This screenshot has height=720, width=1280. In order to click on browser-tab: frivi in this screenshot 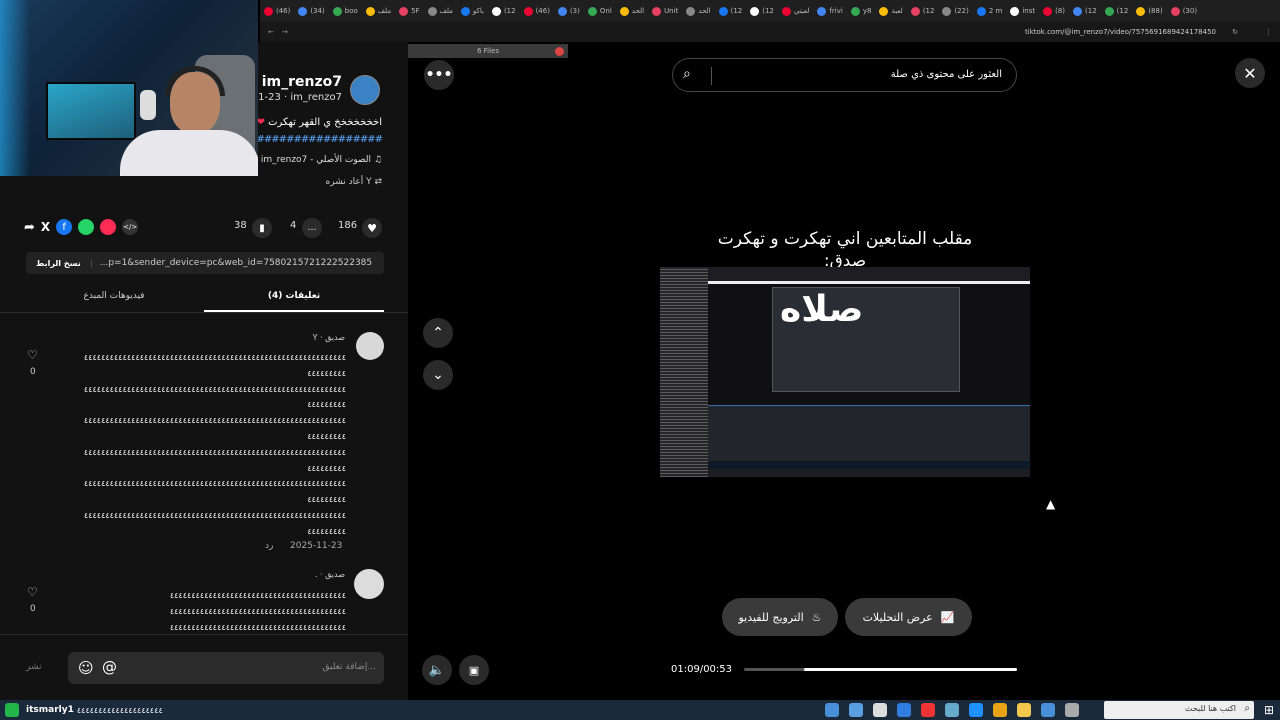, I will do `click(829, 11)`.